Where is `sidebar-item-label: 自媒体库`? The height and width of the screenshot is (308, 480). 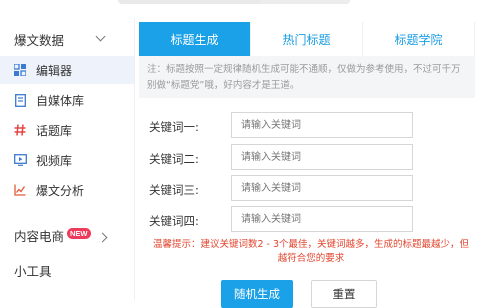
sidebar-item-label: 自媒体库 is located at coordinates (60, 100).